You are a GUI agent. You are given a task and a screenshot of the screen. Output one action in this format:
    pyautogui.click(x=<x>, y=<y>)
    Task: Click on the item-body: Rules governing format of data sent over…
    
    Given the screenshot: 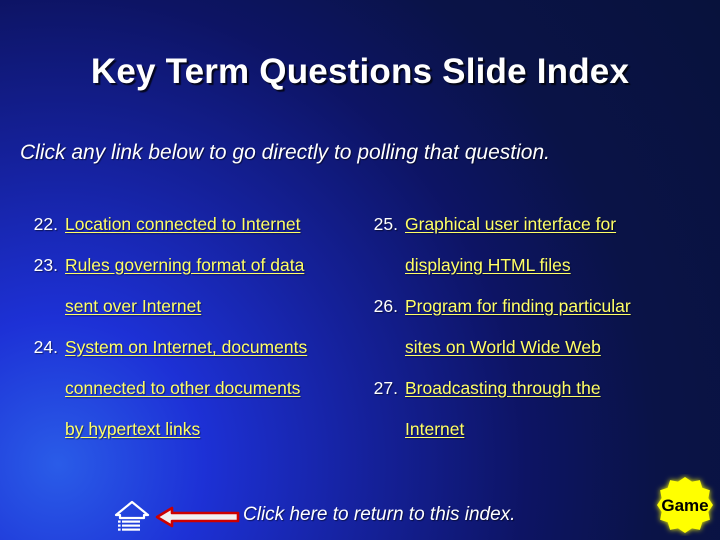 What is the action you would take?
    pyautogui.click(x=214, y=286)
    